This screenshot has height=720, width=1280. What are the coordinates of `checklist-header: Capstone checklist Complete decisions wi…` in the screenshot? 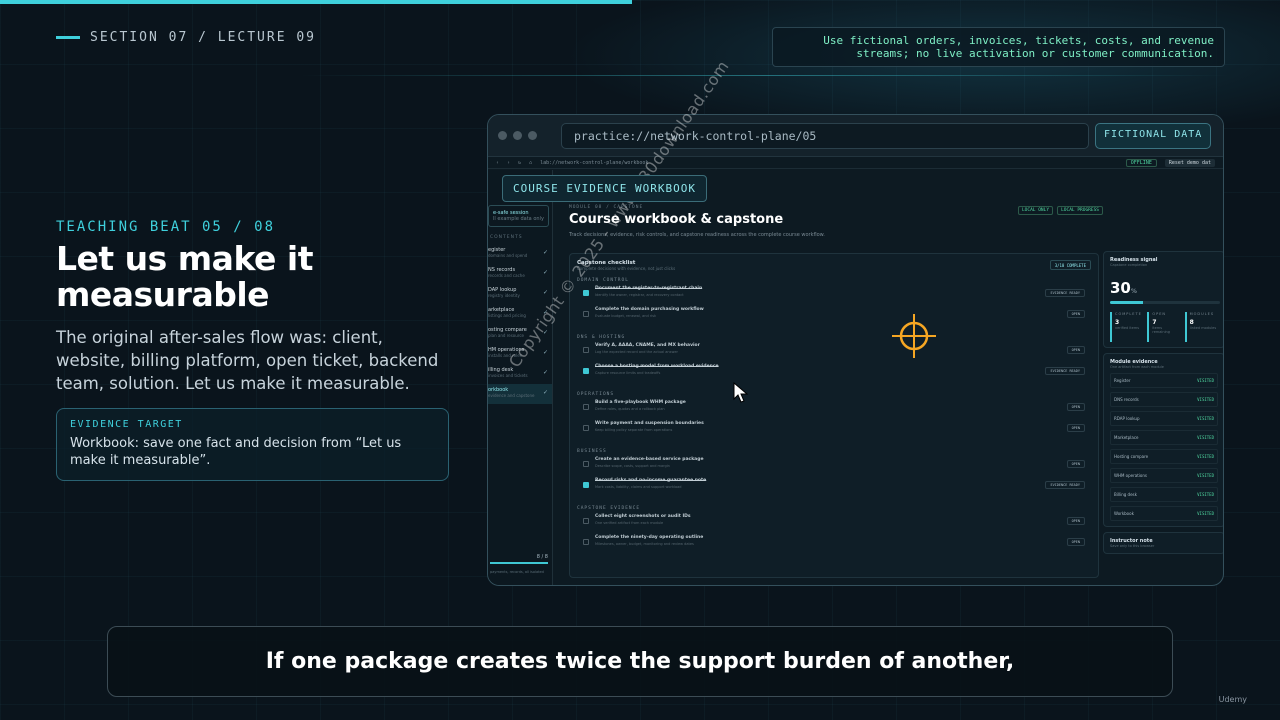 It's located at (834, 265).